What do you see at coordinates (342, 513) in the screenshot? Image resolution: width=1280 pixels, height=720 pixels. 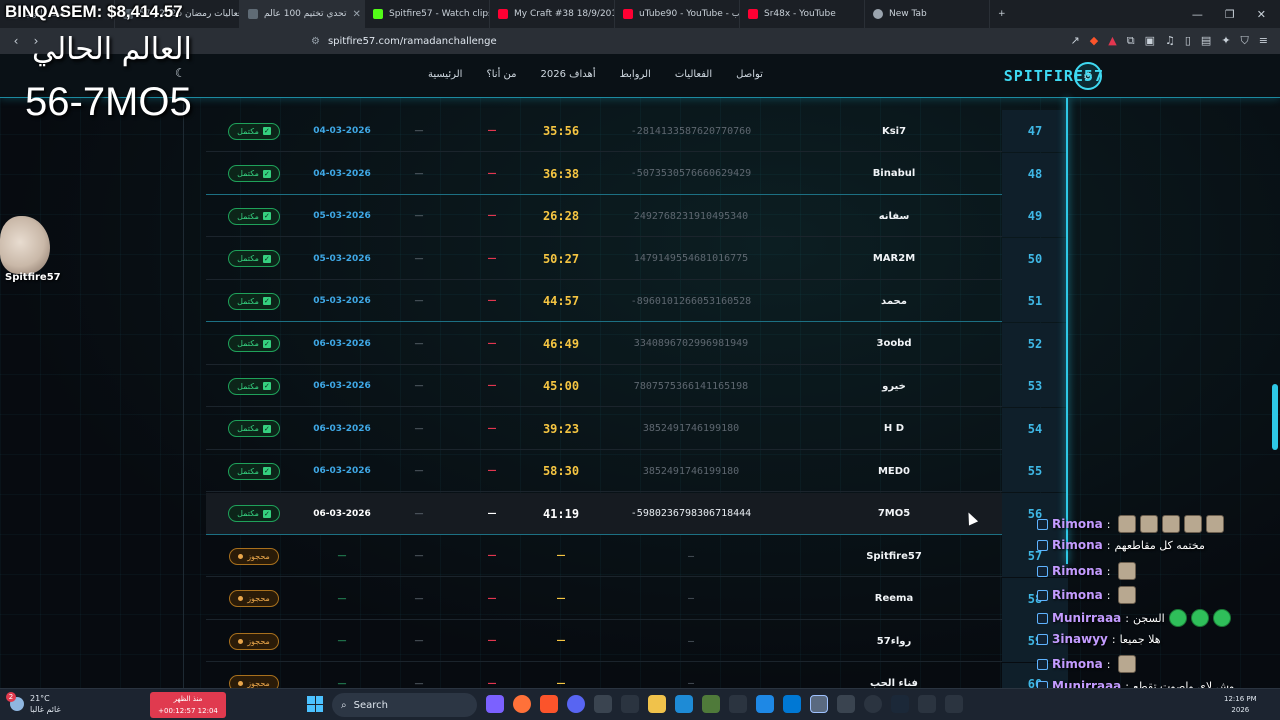 I see `completion-date: 06-03-2026` at bounding box center [342, 513].